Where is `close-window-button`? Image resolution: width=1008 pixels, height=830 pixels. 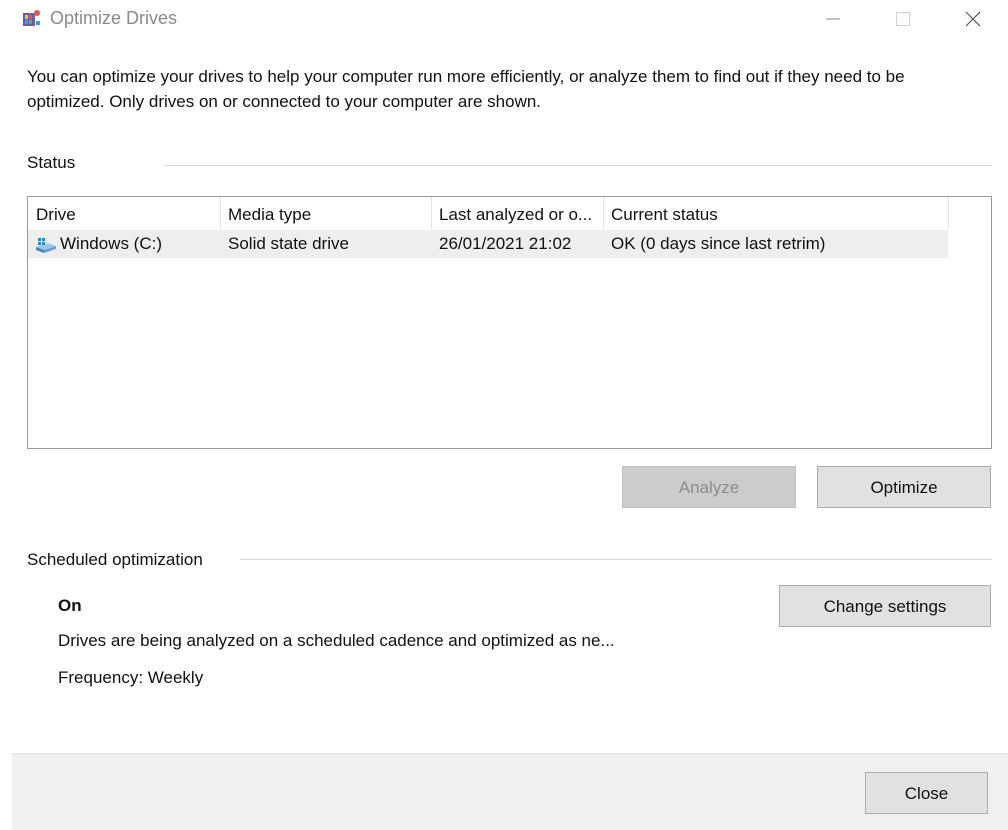 close-window-button is located at coordinates (973, 19).